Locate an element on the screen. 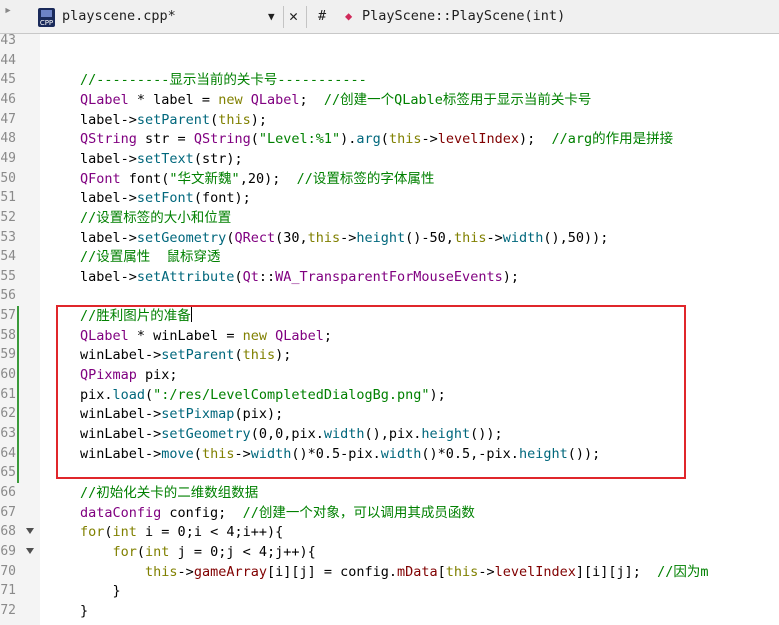 The height and width of the screenshot is (625, 779). code-text: QFont font("华文新魏",20); //设置标签的字体属性 is located at coordinates (257, 179).